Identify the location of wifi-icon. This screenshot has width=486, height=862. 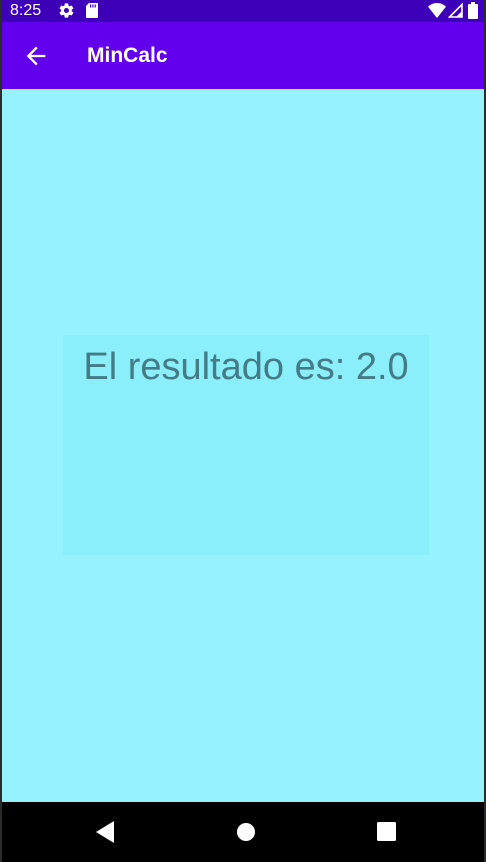
(437, 10).